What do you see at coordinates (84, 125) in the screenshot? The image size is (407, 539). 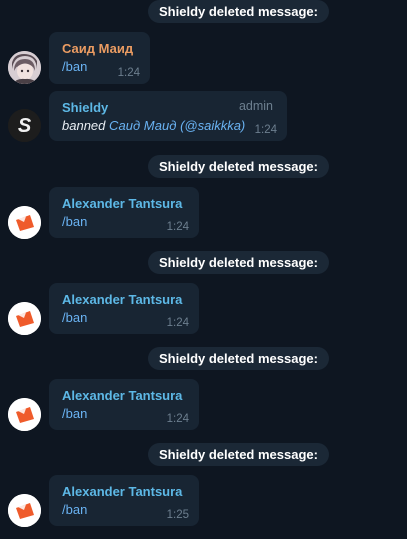 I see `ban-notice-prefix: banned` at bounding box center [84, 125].